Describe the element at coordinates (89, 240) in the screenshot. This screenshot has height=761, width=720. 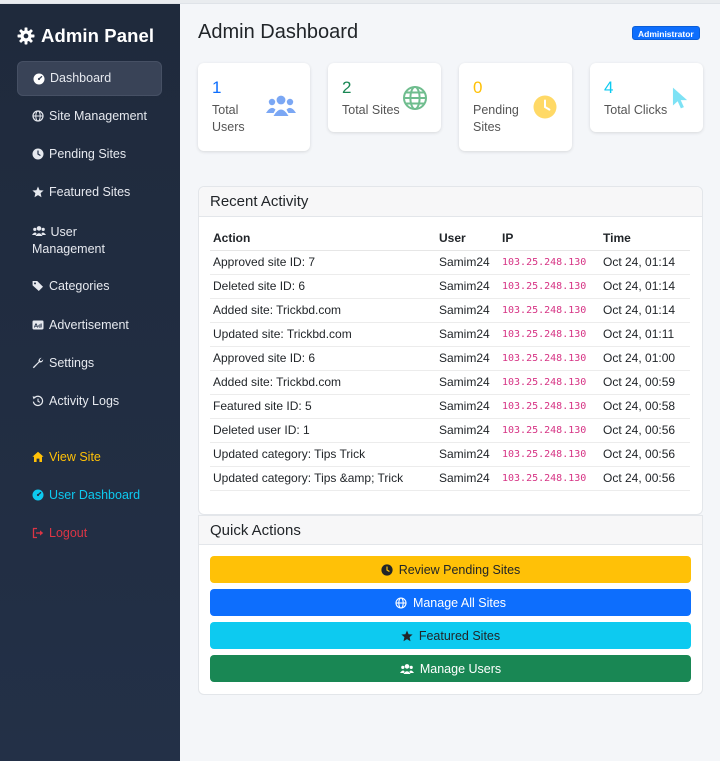
I see `sidebar-item-user-management: User Management` at that location.